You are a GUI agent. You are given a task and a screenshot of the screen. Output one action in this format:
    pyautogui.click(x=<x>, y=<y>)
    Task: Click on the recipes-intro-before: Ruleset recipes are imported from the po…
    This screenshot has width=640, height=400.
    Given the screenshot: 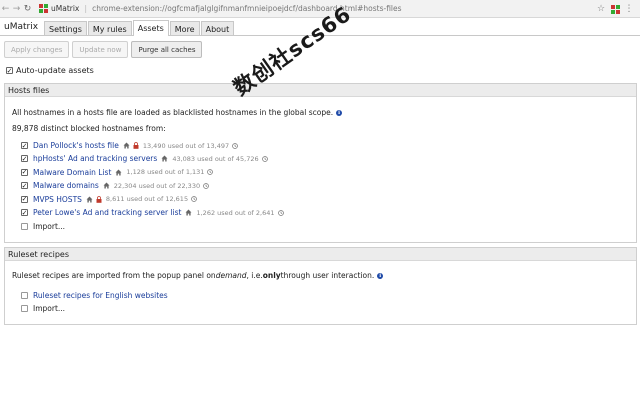 What is the action you would take?
    pyautogui.click(x=114, y=275)
    